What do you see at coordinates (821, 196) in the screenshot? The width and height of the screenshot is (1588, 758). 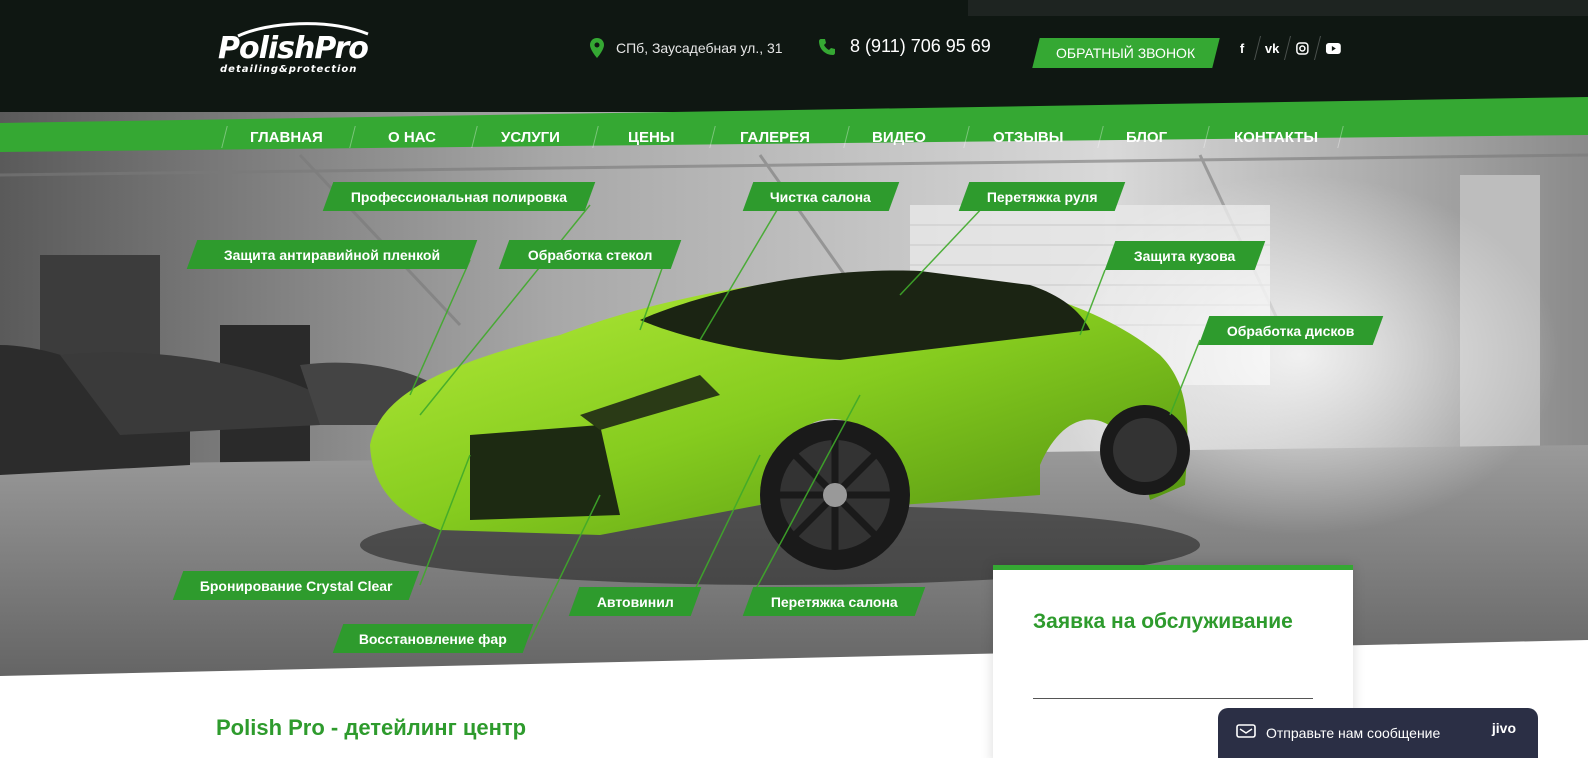 I see `service-tag-interior-cleaning: Чистка салона` at bounding box center [821, 196].